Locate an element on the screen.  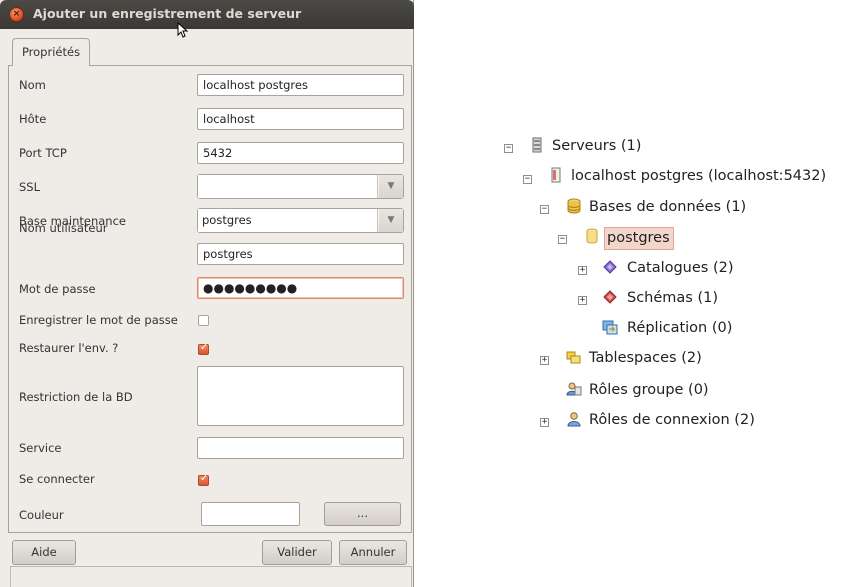
host-label: Hôte is located at coordinates (33, 119).